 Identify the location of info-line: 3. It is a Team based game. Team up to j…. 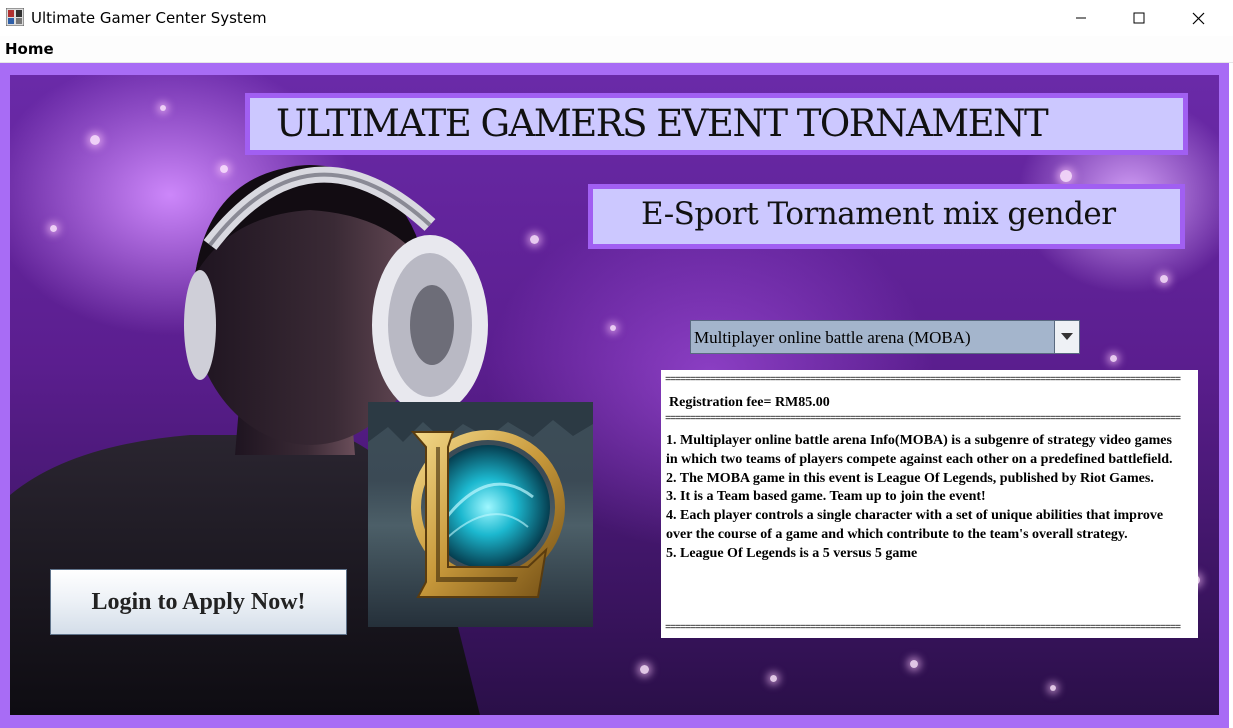
(826, 497).